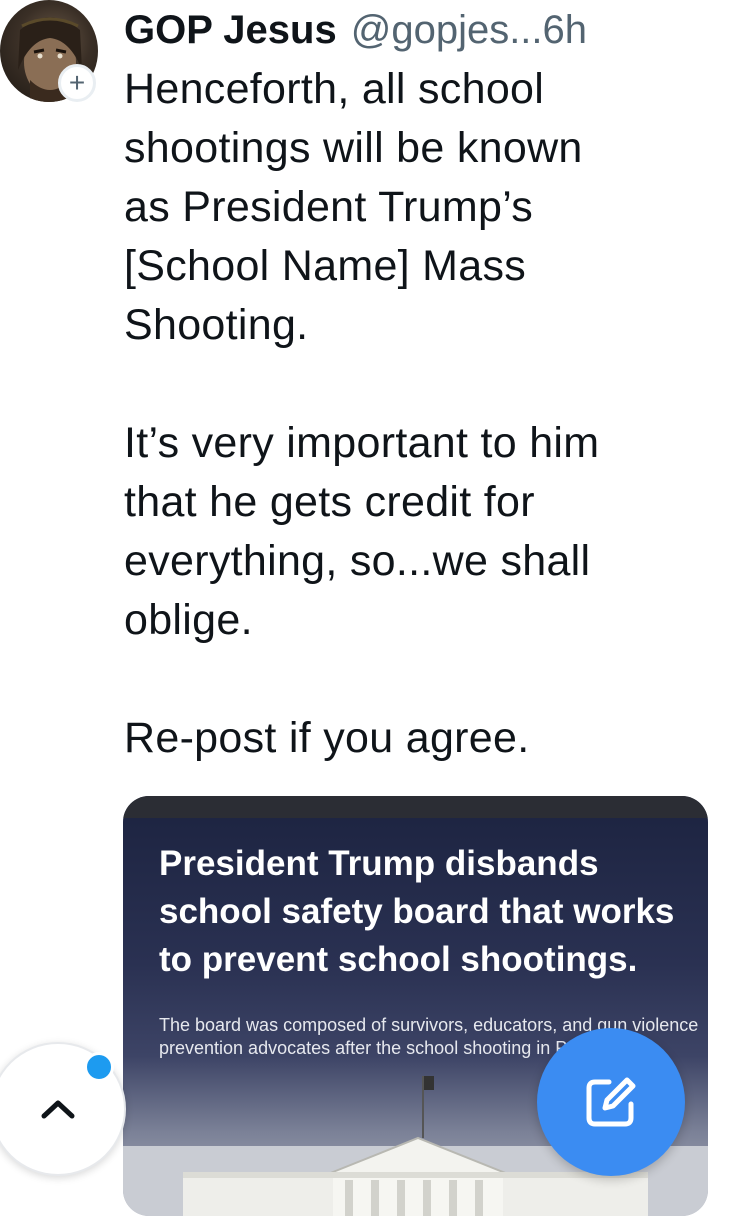  I want to click on chevron-up-icon, so click(58, 1109).